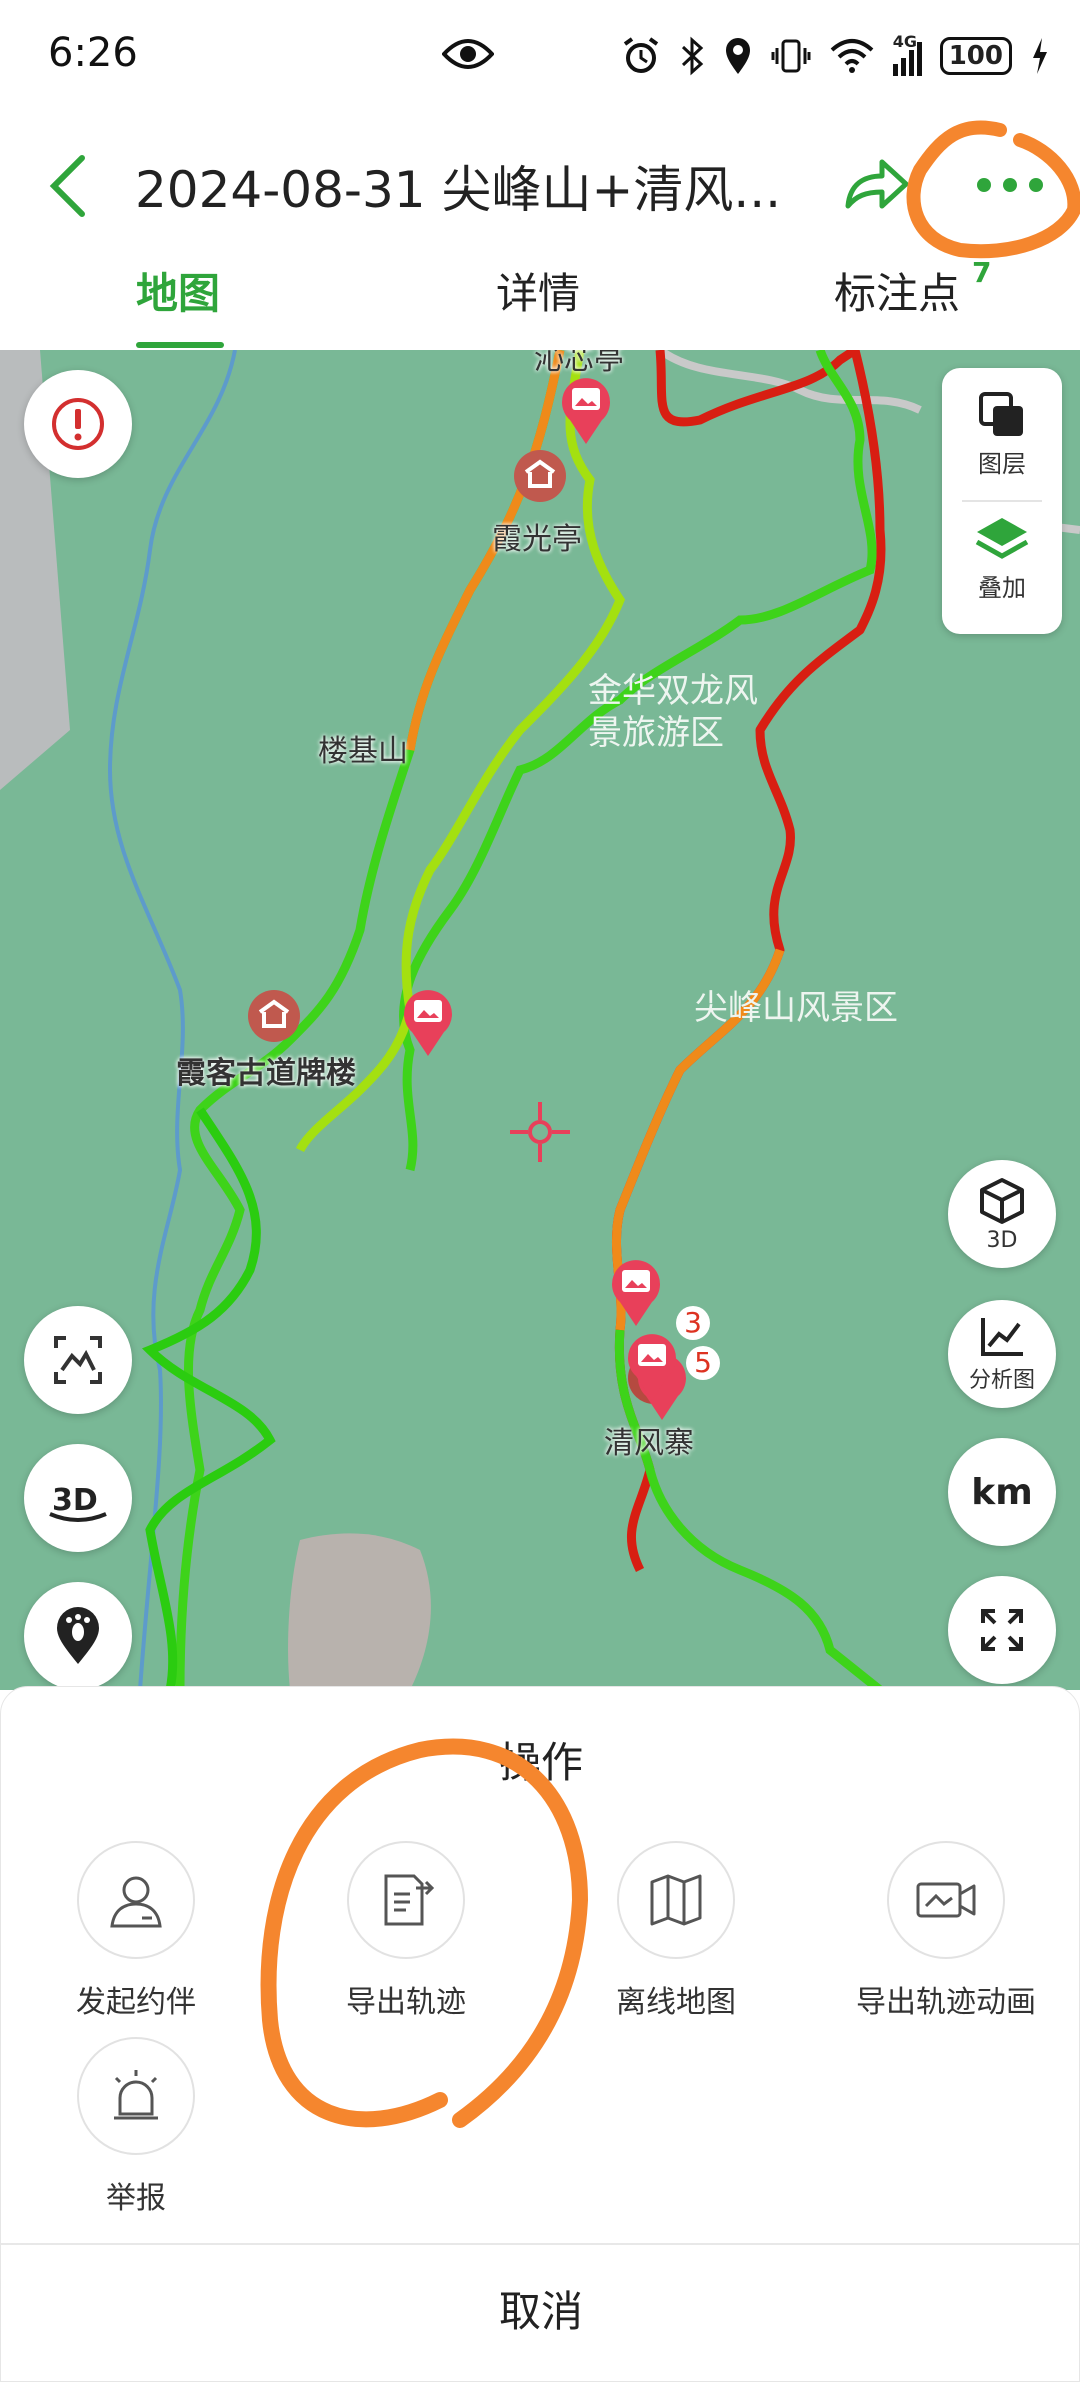  Describe the element at coordinates (982, 272) in the screenshot. I see `markers-count-badge: 7` at that location.